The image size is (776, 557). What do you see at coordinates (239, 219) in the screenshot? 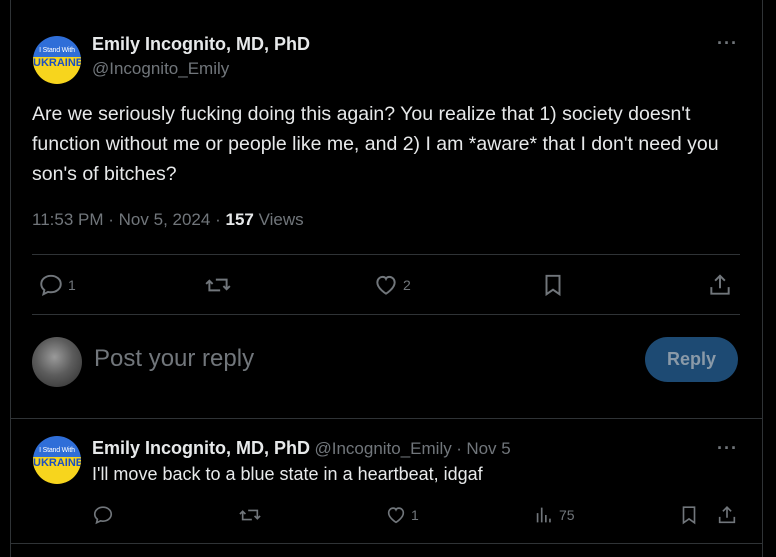
I see `views-count: 157` at bounding box center [239, 219].